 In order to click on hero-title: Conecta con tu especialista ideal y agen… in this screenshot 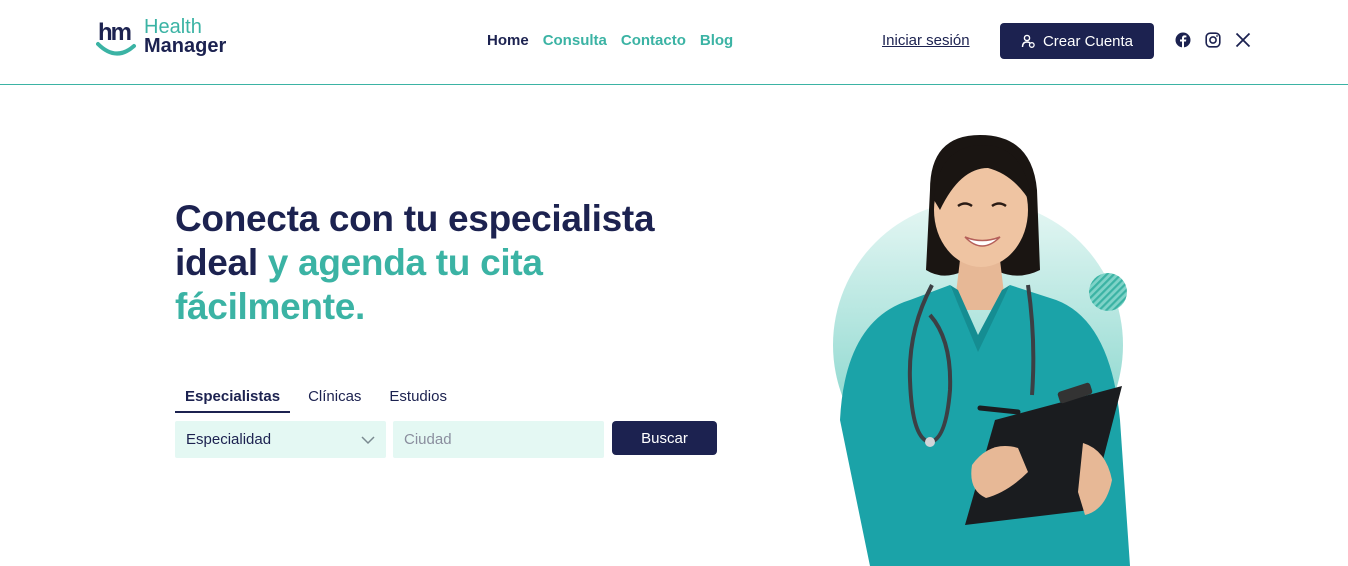, I will do `click(435, 263)`.